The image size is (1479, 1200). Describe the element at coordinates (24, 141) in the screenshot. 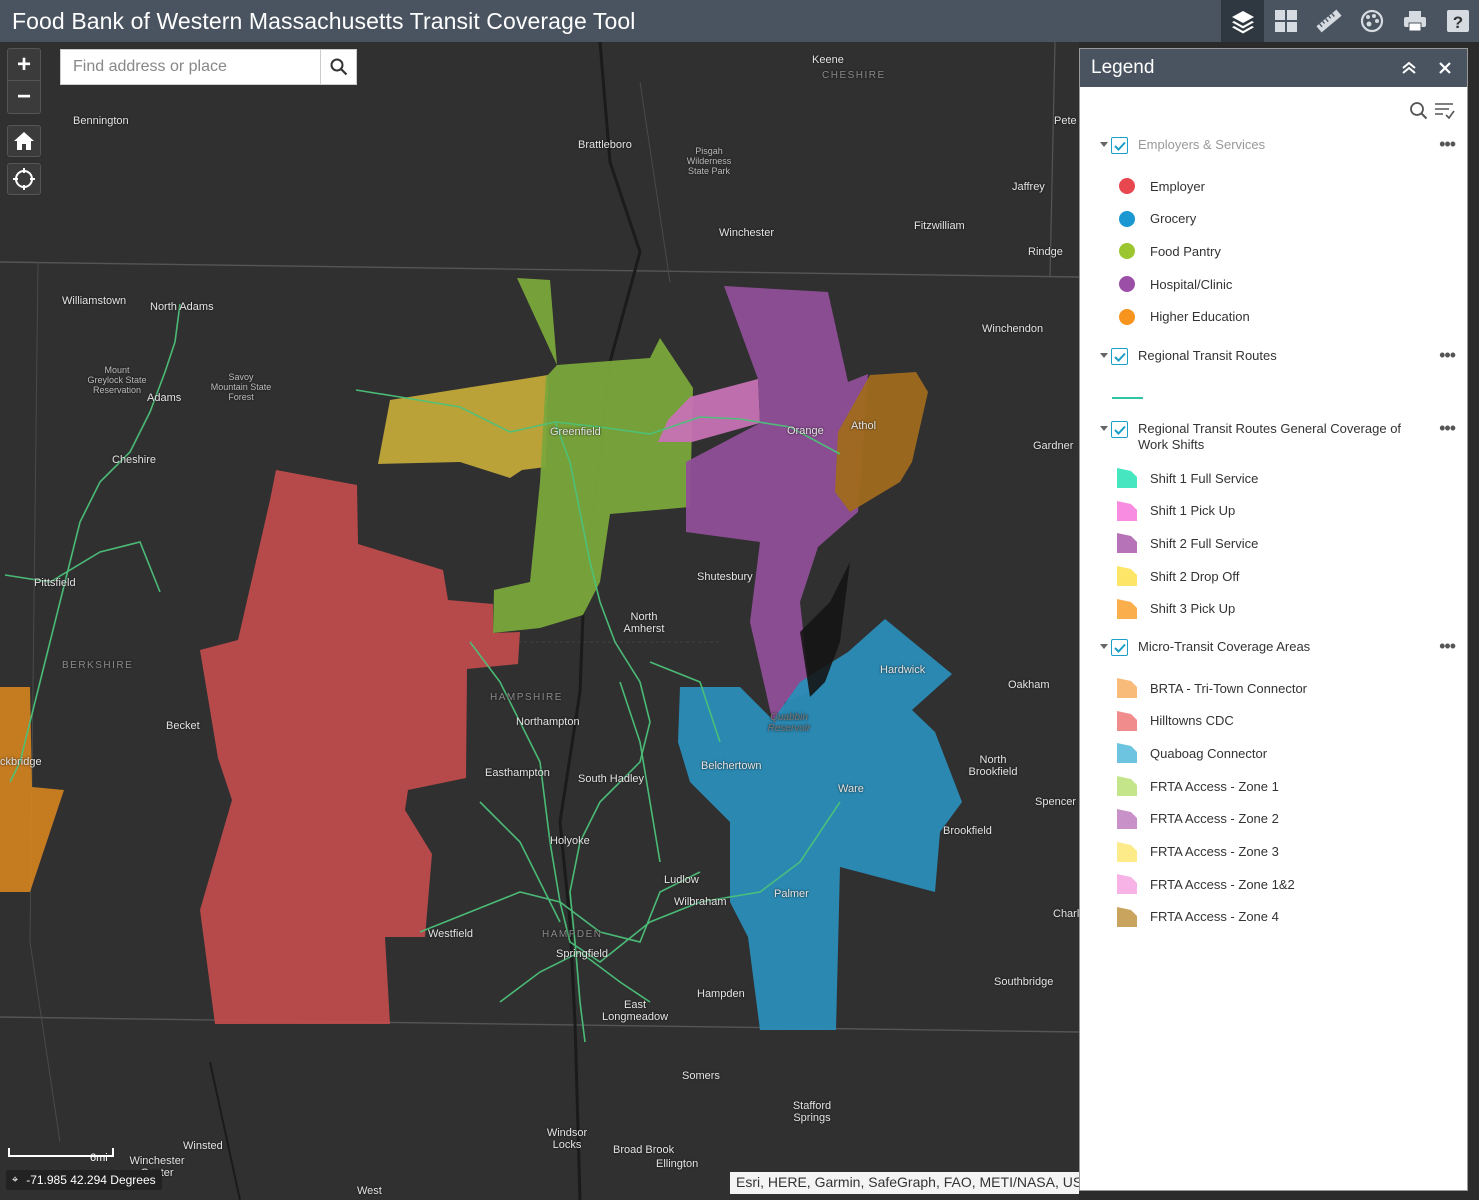

I see `home-button` at that location.